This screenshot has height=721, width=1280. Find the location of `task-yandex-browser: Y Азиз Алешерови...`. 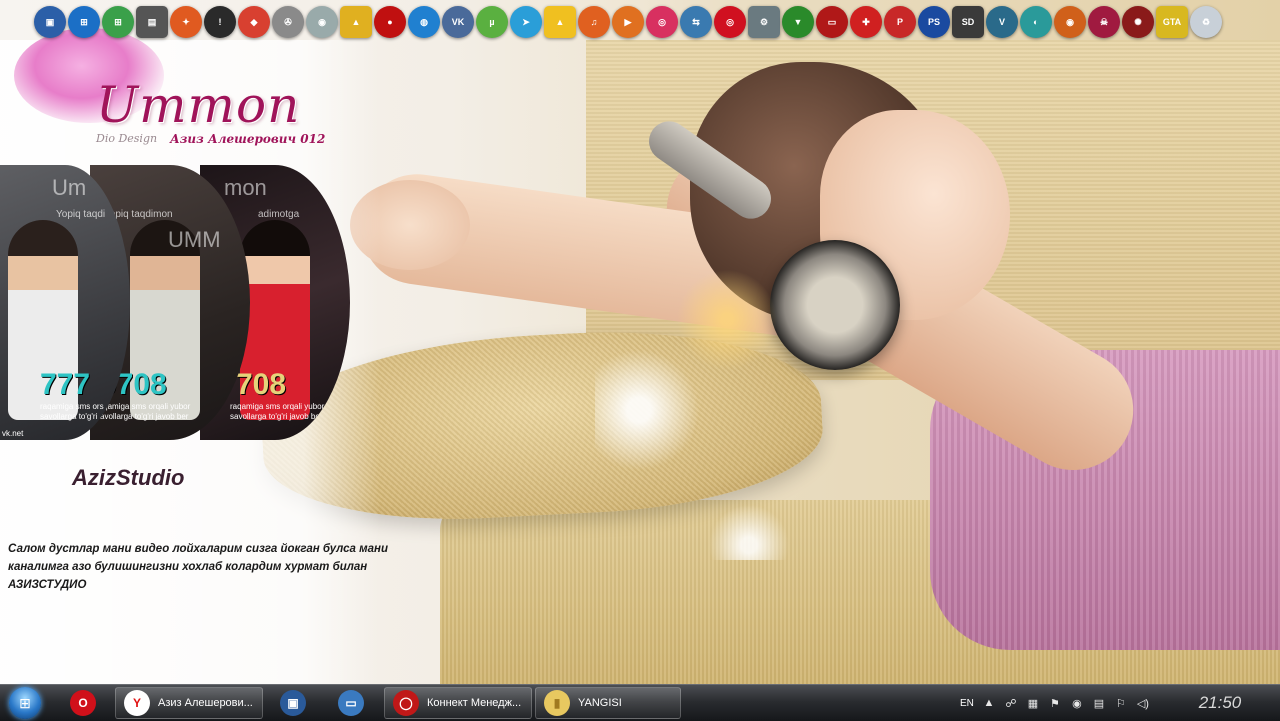

task-yandex-browser: Y Азиз Алешерови... is located at coordinates (189, 703).